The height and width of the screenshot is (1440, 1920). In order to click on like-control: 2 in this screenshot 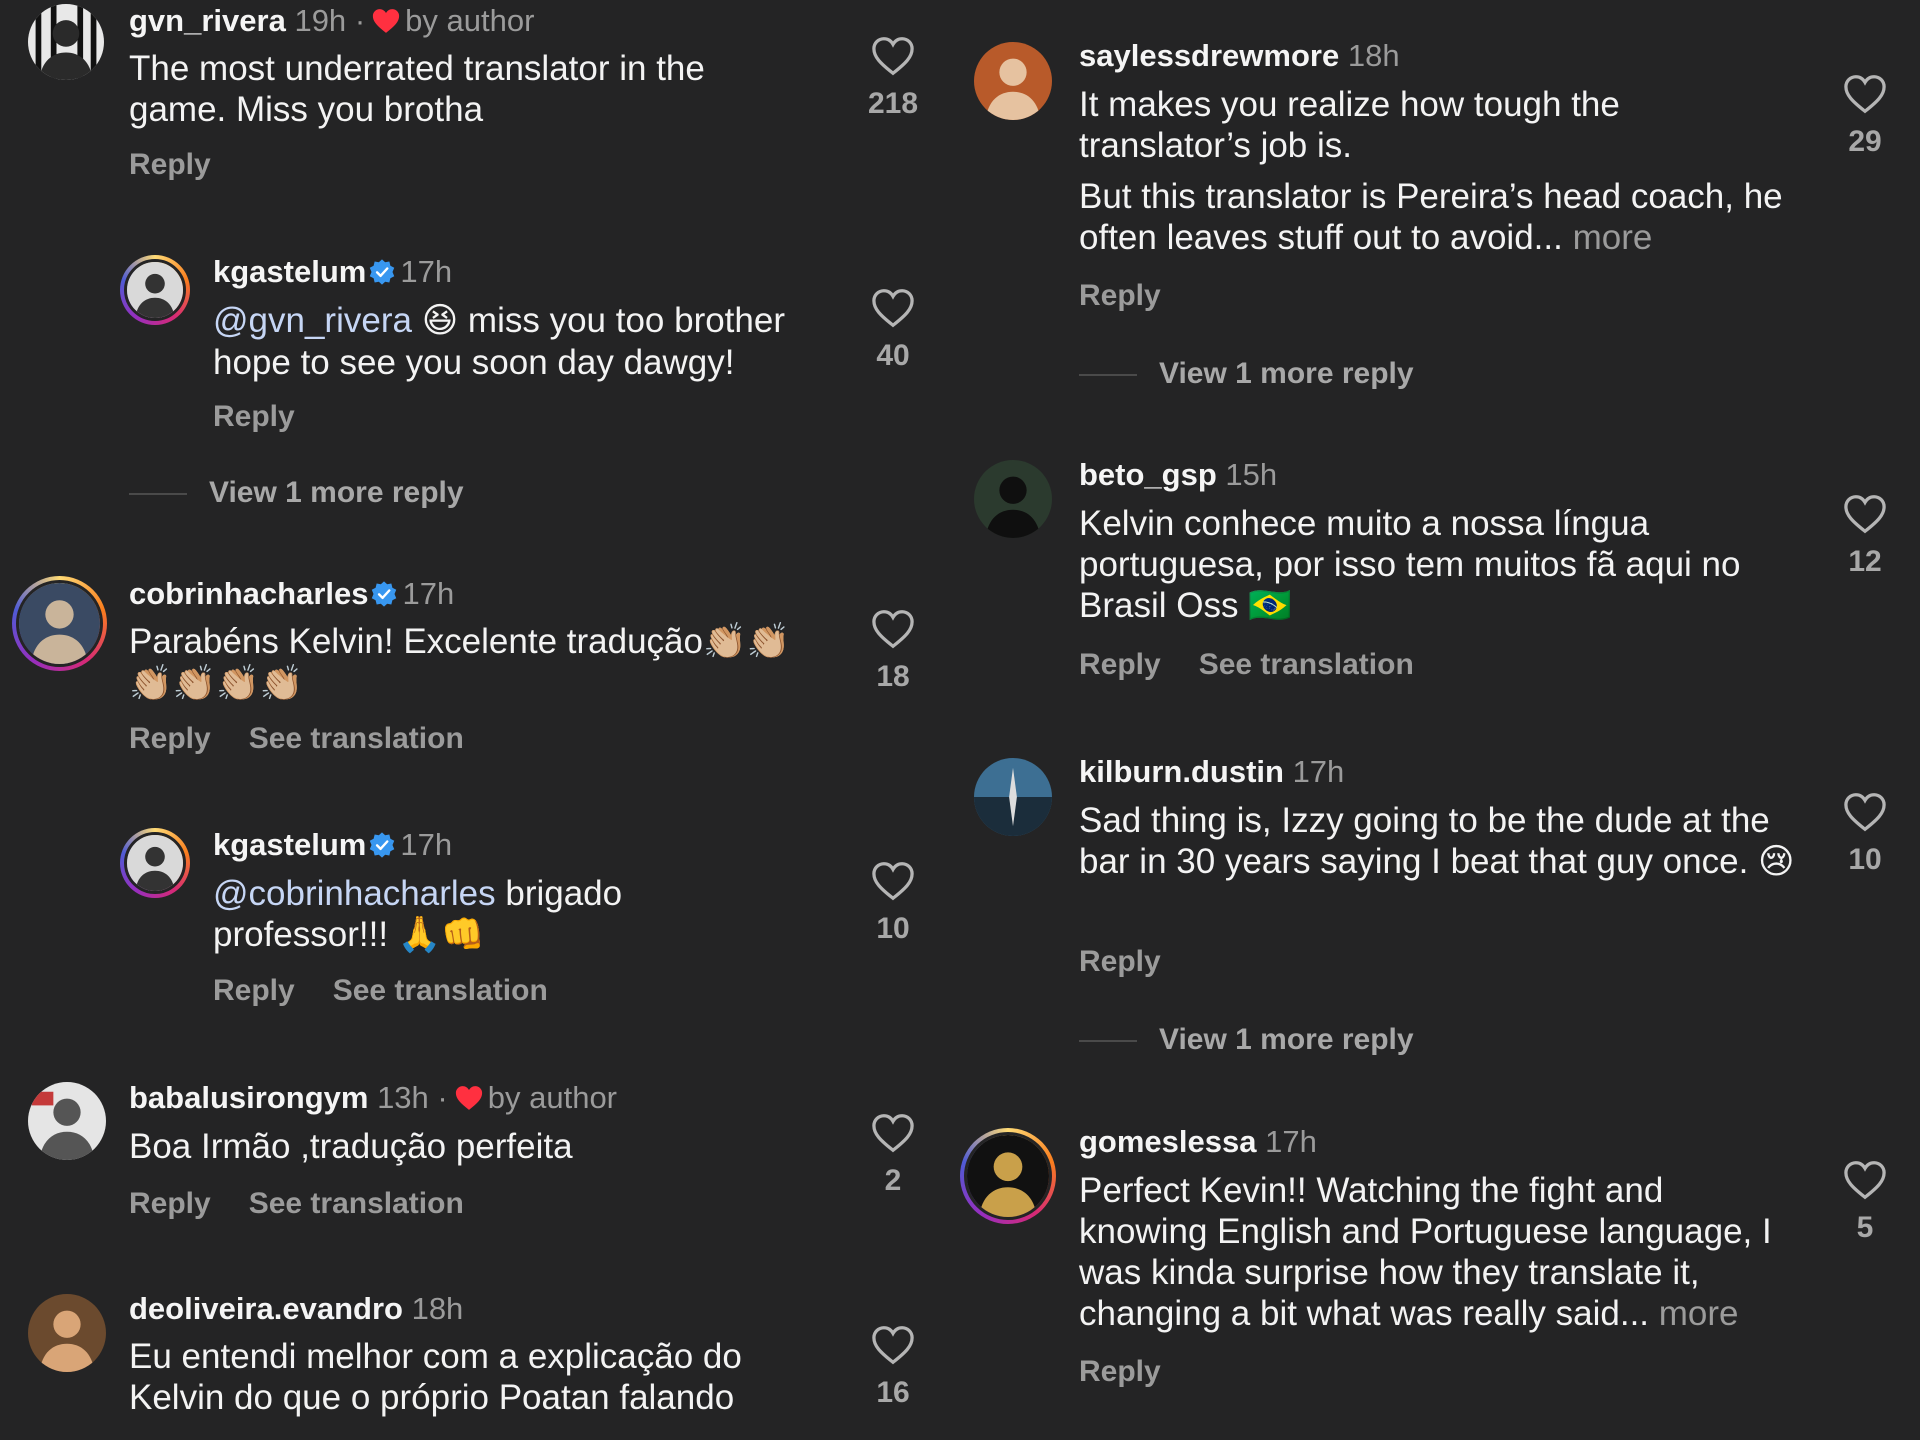, I will do `click(893, 1156)`.